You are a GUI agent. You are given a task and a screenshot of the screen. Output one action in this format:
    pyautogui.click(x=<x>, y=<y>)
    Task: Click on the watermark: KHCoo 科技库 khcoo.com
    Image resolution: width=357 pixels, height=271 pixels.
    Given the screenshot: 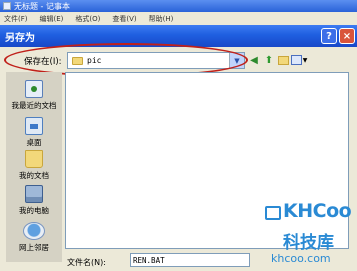 What is the action you would take?
    pyautogui.click(x=307, y=234)
    